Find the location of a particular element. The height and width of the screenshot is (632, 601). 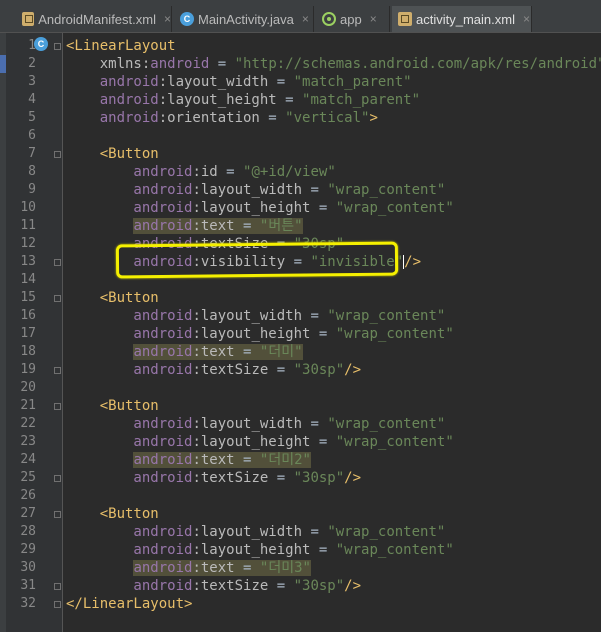

line-number: 31 is located at coordinates (28, 585).